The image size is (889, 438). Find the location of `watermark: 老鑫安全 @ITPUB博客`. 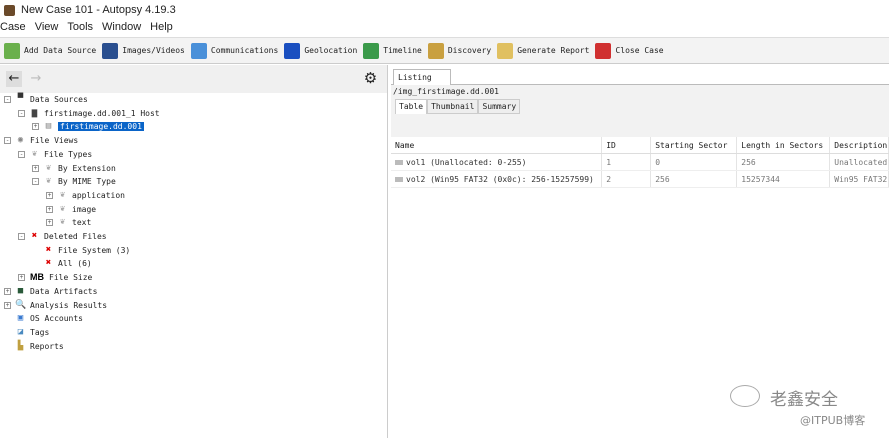

watermark: 老鑫安全 @ITPUB博客 is located at coordinates (797, 406).